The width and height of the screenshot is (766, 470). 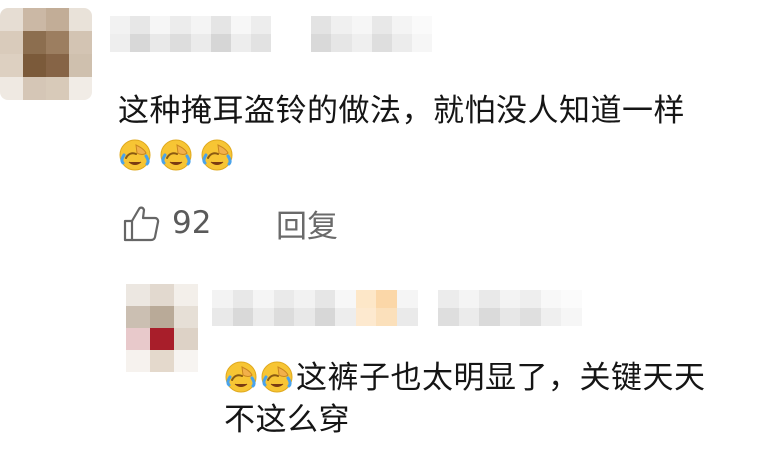 I want to click on reply-line-1: 这裤子也太明显了，关键天天, so click(x=489, y=379).